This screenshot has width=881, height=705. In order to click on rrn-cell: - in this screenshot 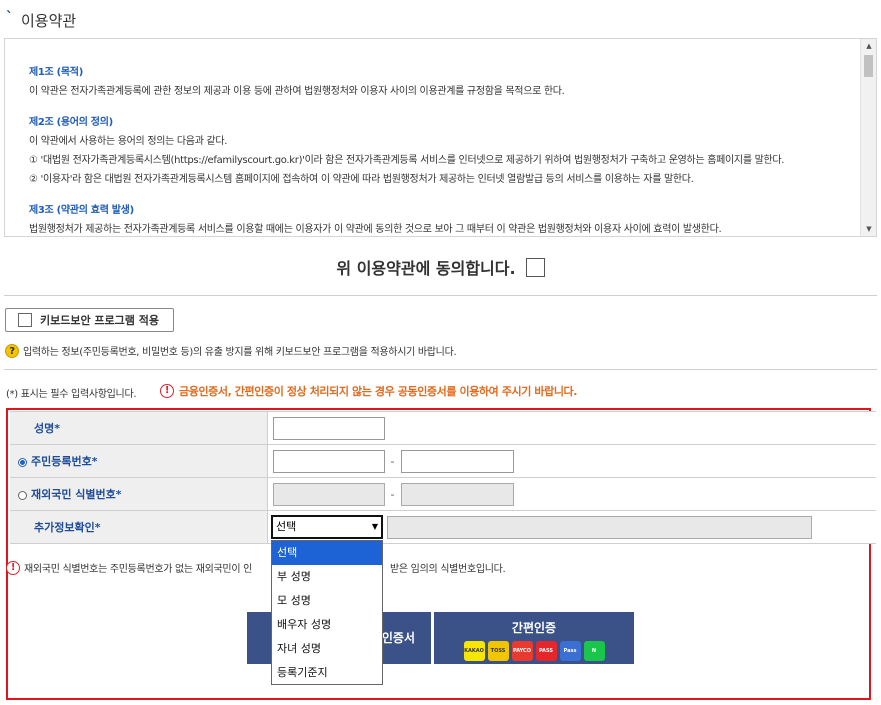, I will do `click(571, 461)`.